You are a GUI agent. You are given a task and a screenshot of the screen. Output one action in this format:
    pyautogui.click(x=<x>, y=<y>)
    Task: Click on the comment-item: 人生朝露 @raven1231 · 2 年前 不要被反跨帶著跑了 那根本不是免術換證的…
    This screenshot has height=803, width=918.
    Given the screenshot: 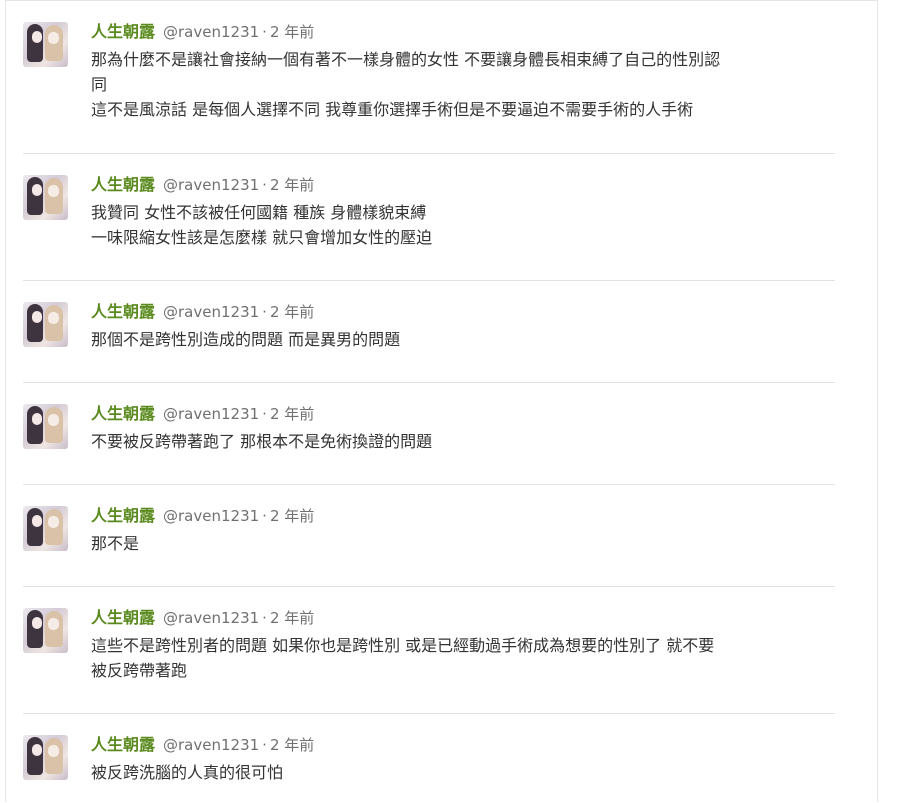 What is the action you would take?
    pyautogui.click(x=429, y=434)
    